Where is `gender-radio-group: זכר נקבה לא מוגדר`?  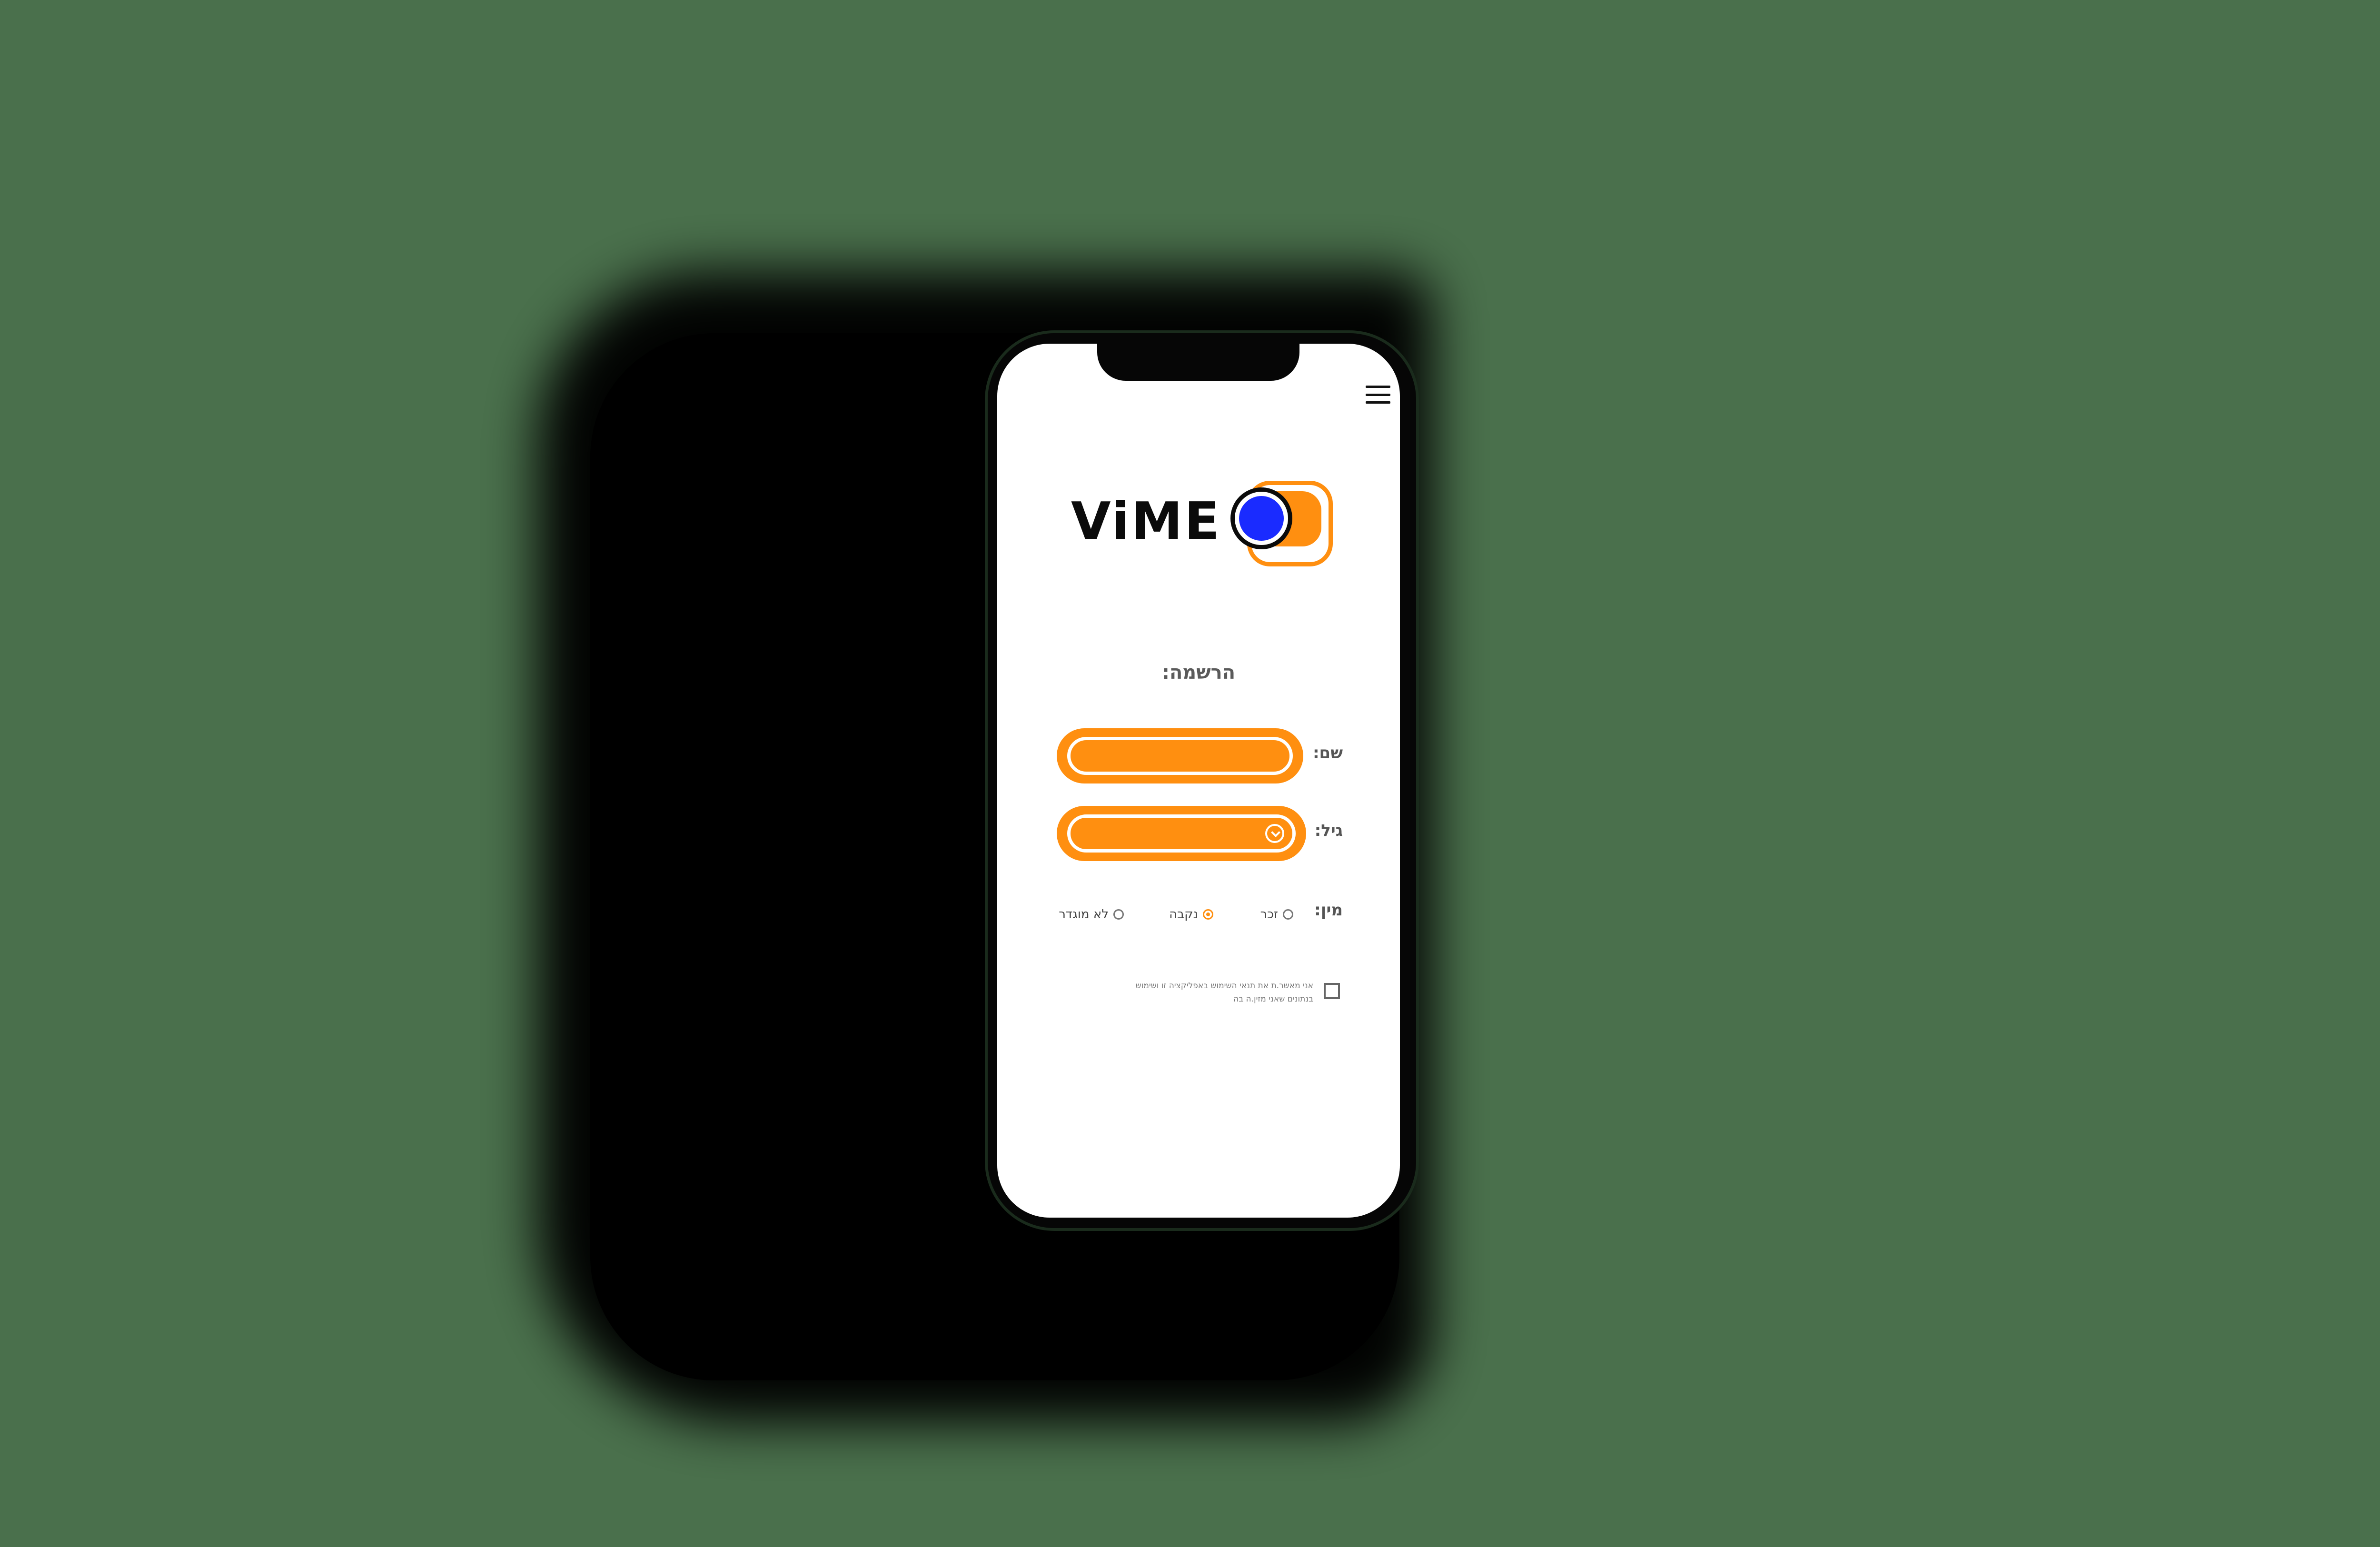 gender-radio-group: זכר נקבה לא מוגדר is located at coordinates (1198, 913).